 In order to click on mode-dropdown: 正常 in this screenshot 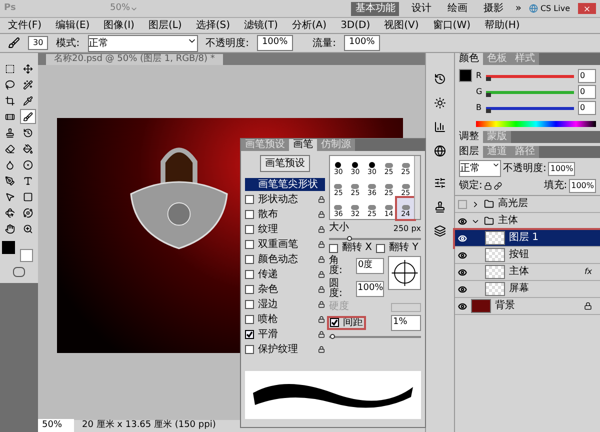, I will do `click(143, 43)`.